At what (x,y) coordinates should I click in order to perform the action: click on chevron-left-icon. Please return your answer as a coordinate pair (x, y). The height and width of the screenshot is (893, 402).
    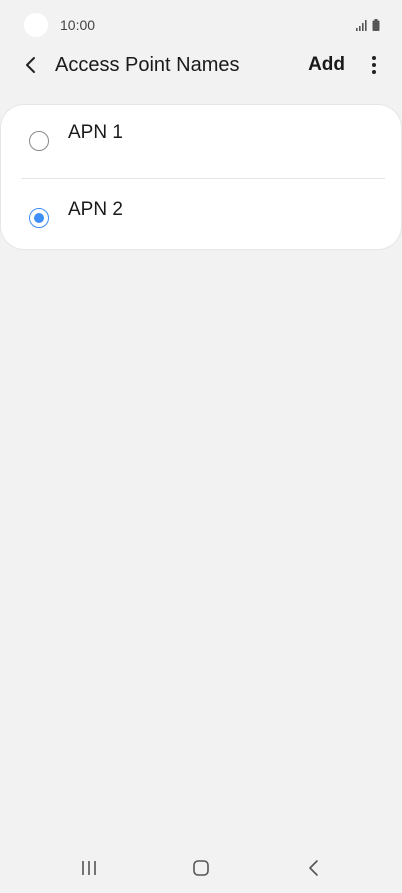
    Looking at the image, I should click on (31, 65).